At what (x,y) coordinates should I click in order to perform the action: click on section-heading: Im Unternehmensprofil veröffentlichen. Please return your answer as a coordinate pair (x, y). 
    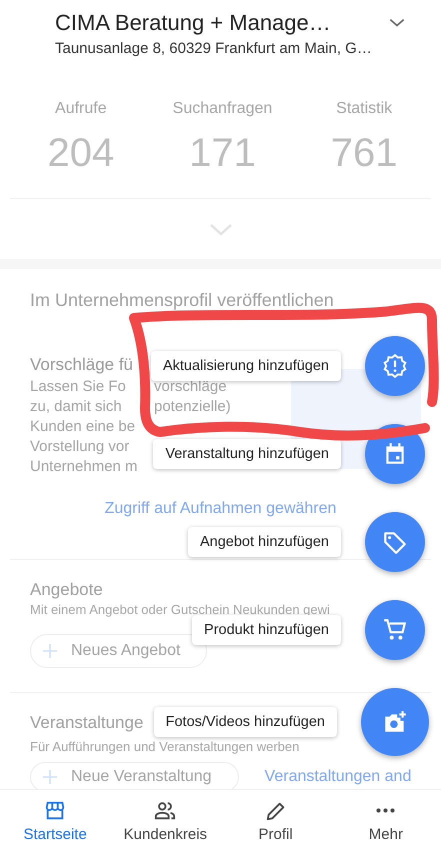
    Looking at the image, I should click on (182, 300).